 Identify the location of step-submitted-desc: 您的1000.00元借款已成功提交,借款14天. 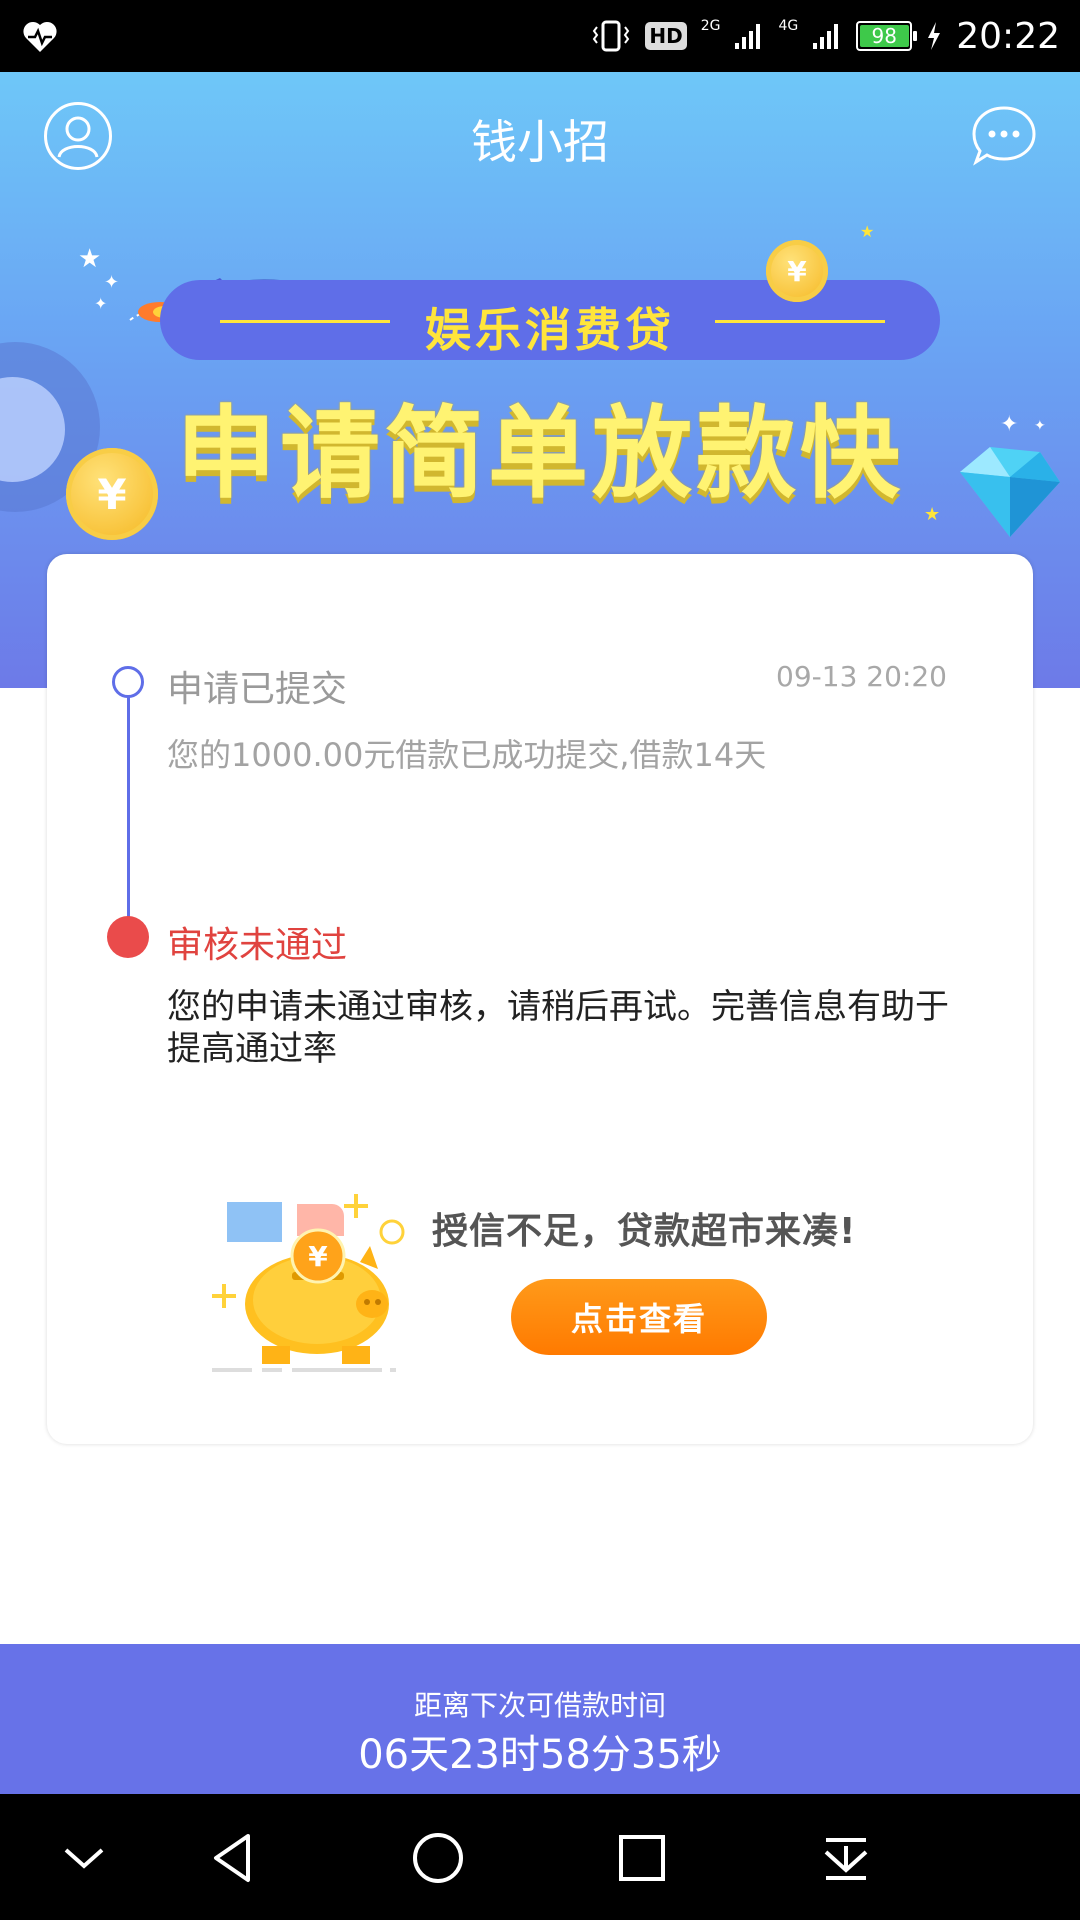
(467, 755).